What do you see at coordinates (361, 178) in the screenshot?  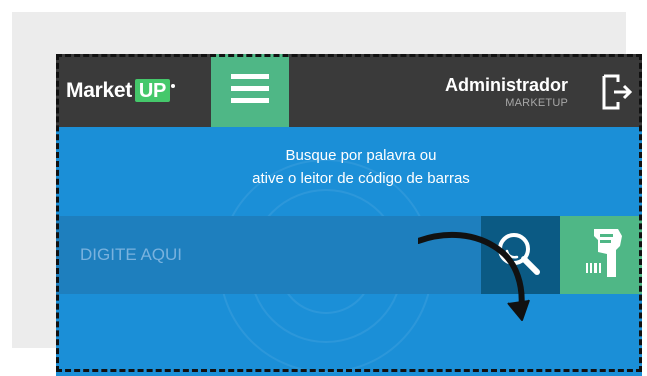 I see `search-hint-line-2: ative o leitor de código de barras` at bounding box center [361, 178].